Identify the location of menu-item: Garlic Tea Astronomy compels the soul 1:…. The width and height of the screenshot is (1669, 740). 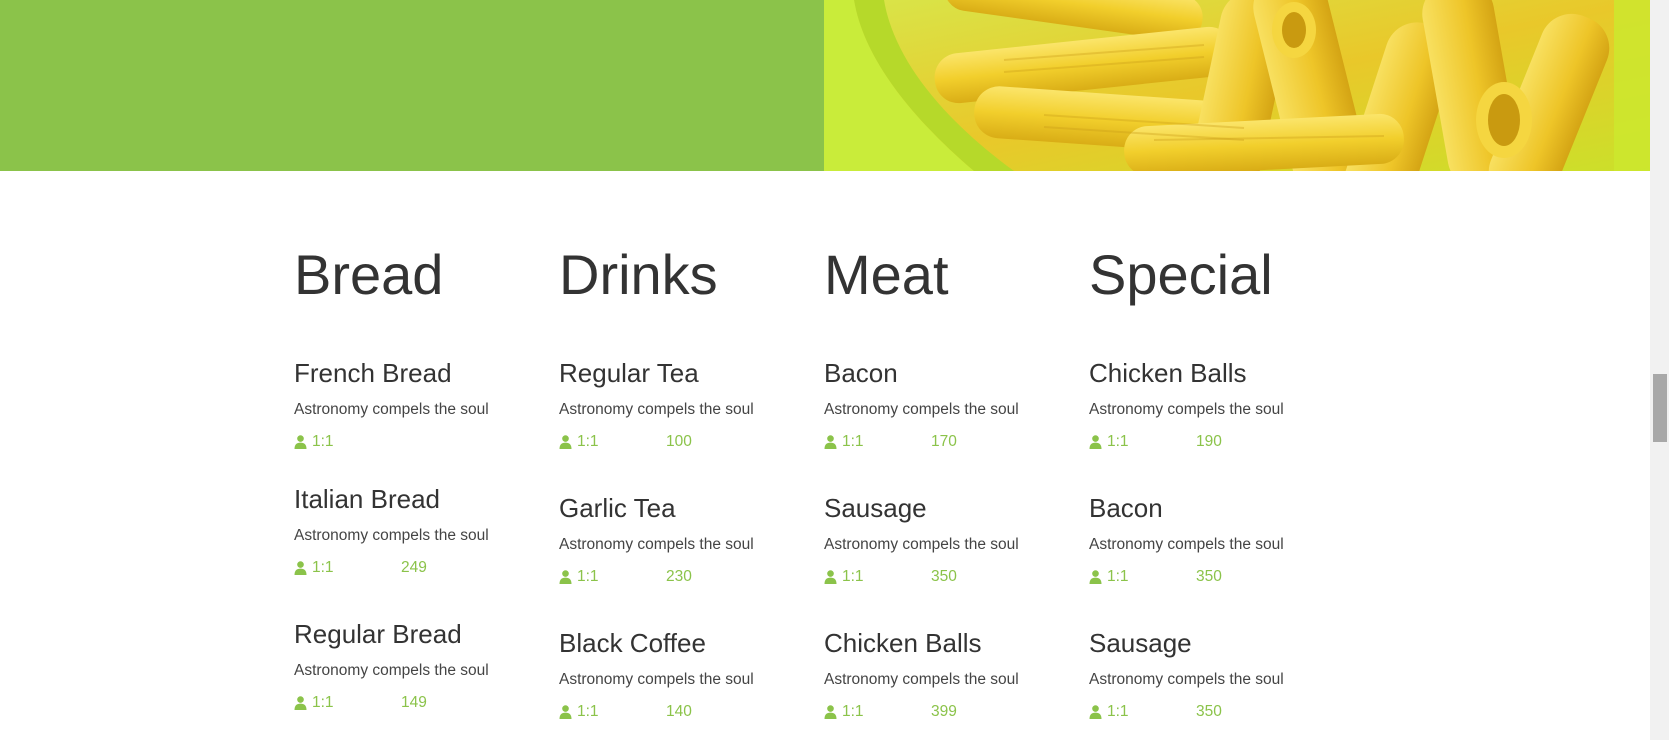
(681, 540).